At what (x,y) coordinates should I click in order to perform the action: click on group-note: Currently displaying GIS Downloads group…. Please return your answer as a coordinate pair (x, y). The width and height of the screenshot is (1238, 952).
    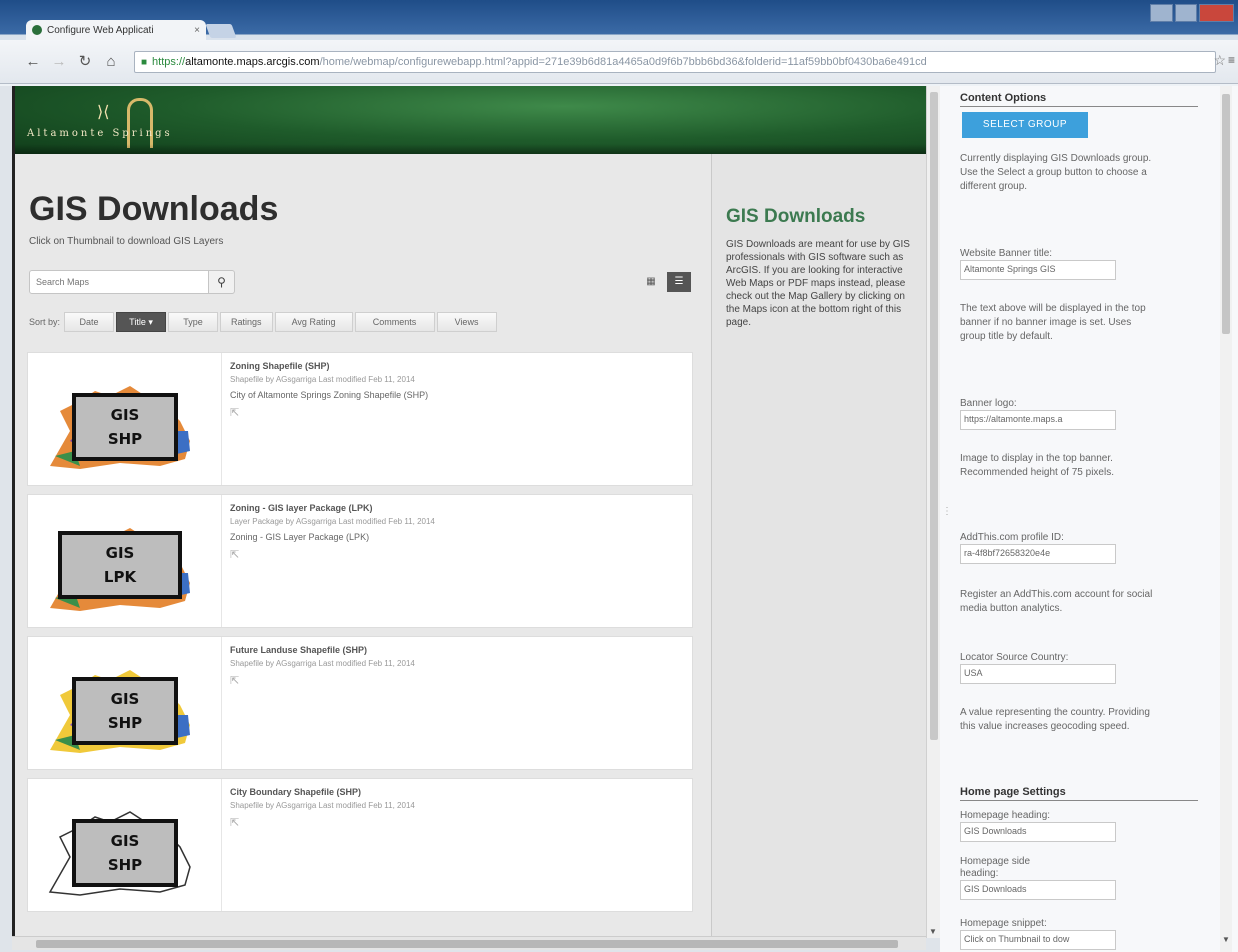
    Looking at the image, I should click on (1056, 172).